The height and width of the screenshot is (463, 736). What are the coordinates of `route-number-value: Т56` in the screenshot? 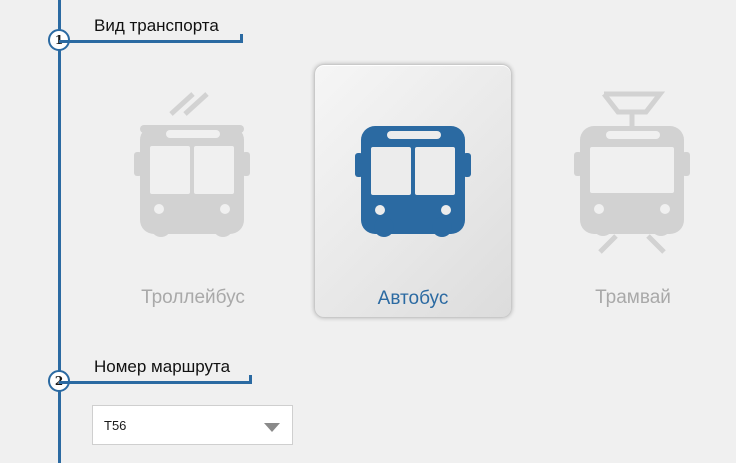 It's located at (115, 425).